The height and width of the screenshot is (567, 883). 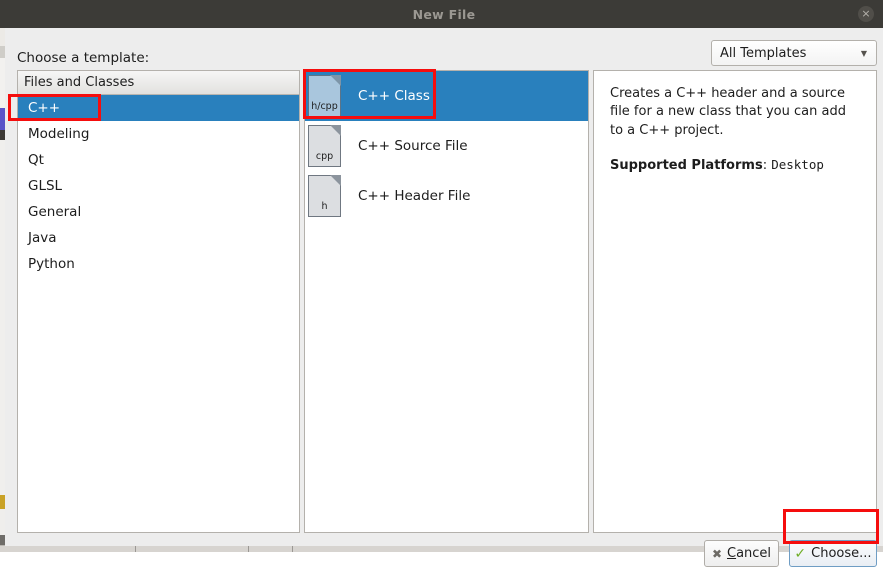 I want to click on category-label: GLSL, so click(x=45, y=186).